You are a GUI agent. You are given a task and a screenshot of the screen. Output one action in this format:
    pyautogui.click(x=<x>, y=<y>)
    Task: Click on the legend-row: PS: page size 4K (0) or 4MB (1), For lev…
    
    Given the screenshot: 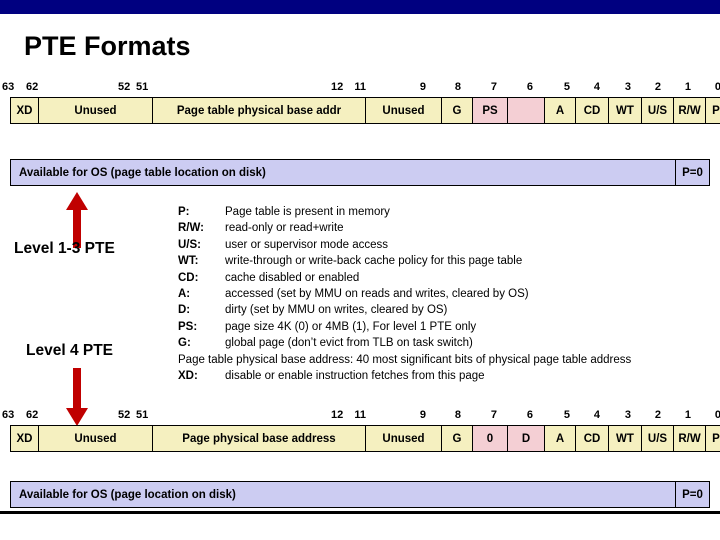 What is the action you would take?
    pyautogui.click(x=404, y=327)
    